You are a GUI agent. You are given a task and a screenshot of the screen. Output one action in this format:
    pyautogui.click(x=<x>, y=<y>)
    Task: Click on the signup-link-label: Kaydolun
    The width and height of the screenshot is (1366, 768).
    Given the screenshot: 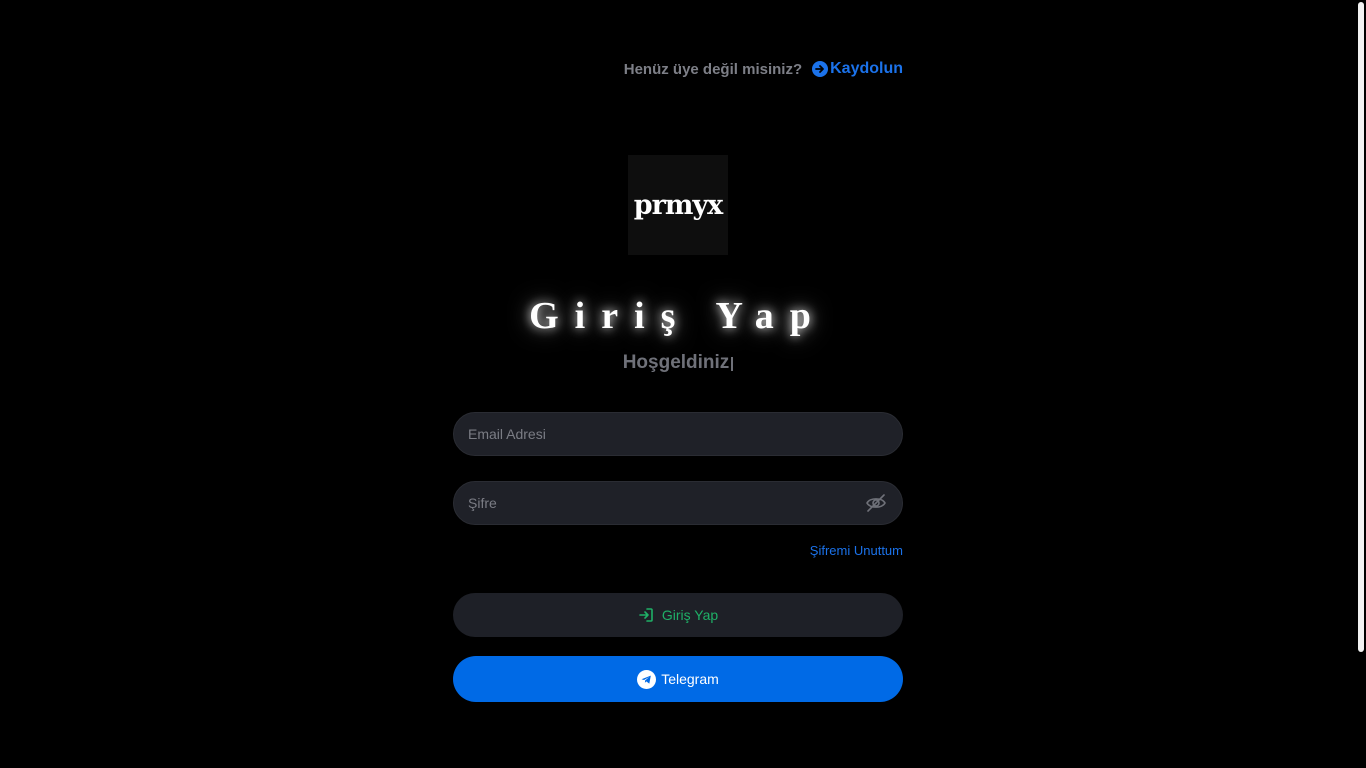 What is the action you would take?
    pyautogui.click(x=866, y=68)
    